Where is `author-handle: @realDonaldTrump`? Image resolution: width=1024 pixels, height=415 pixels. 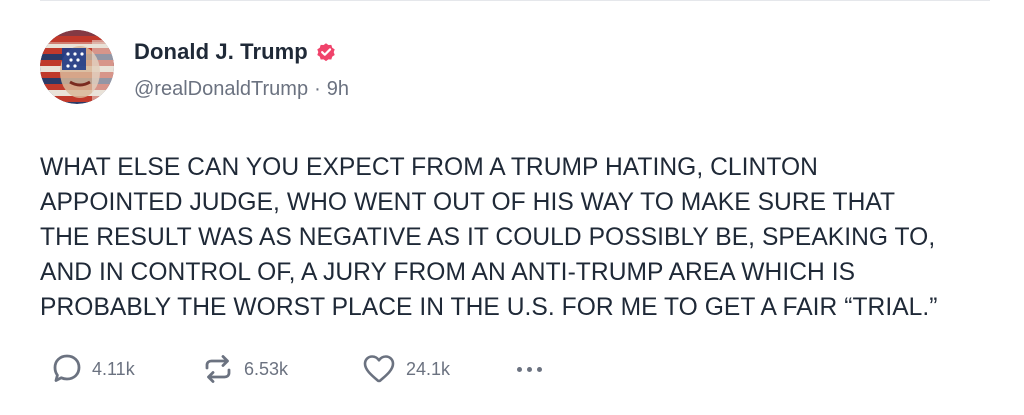 author-handle: @realDonaldTrump is located at coordinates (221, 89).